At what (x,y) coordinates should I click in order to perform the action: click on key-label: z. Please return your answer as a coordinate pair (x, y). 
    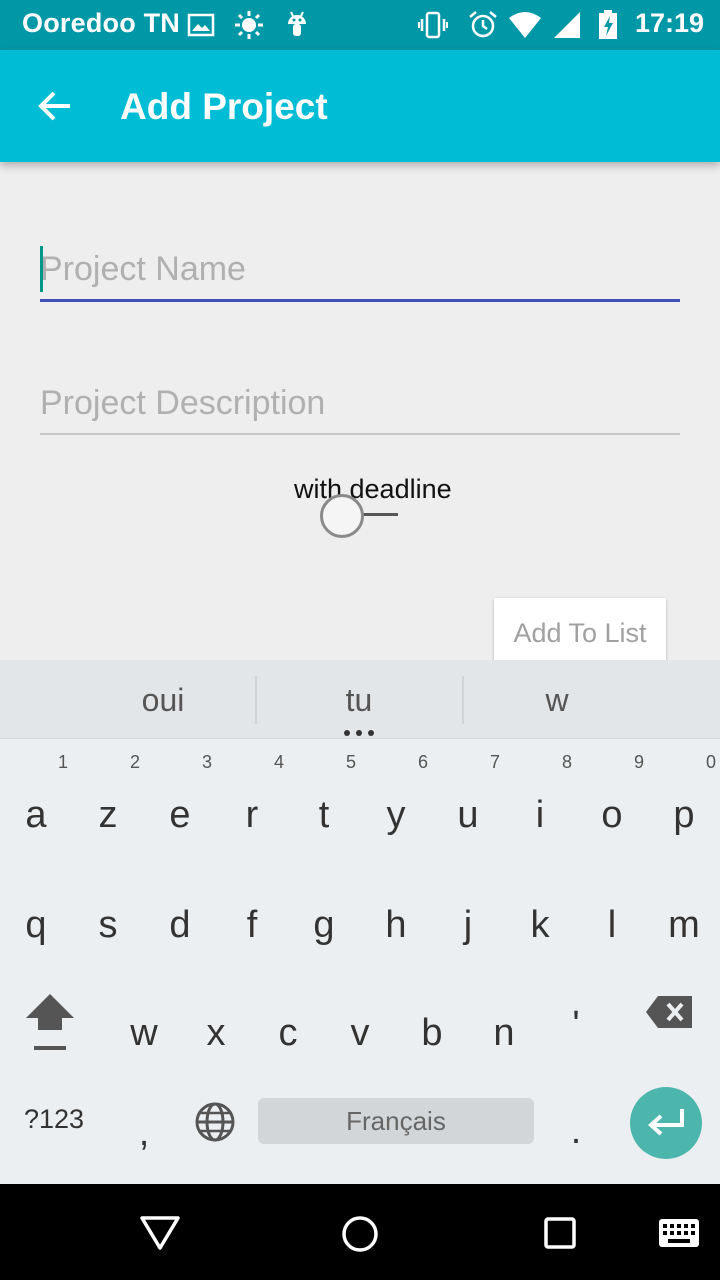
    Looking at the image, I should click on (108, 815).